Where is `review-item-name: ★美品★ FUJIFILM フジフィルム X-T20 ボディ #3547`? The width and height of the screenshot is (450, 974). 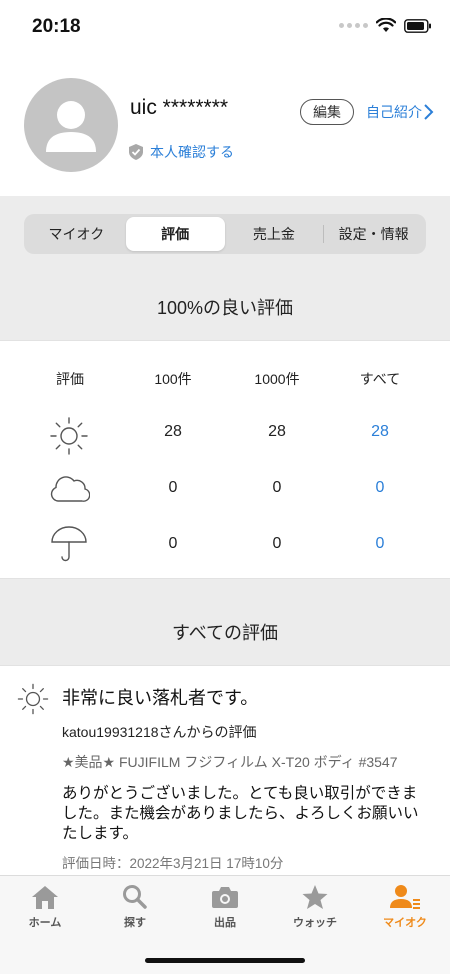
review-item-name: ★美品★ FUJIFILM フジフィルム X-T20 ボディ #3547 is located at coordinates (230, 762).